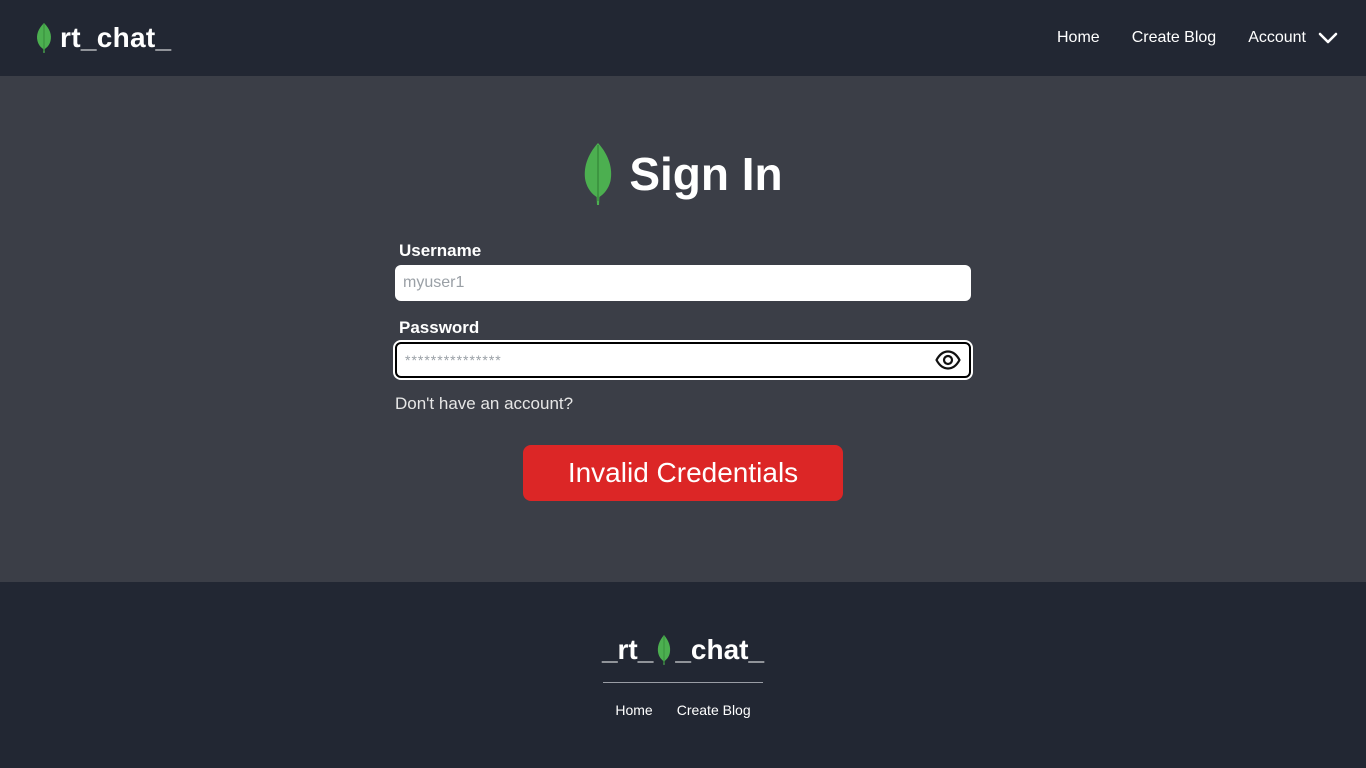  What do you see at coordinates (116, 37) in the screenshot?
I see `brand-name: rt_chat_` at bounding box center [116, 37].